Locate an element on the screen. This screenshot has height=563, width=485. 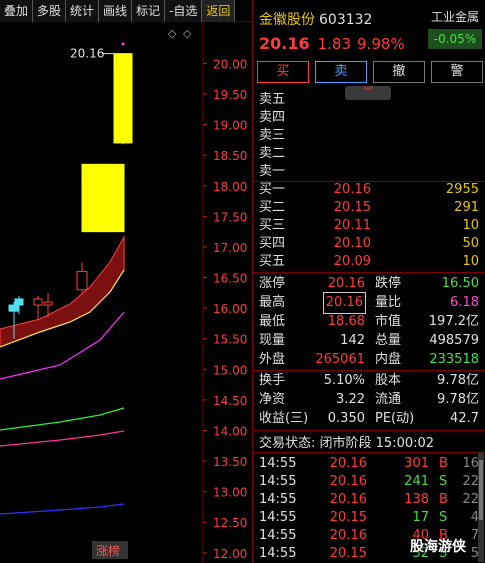
y-tick-label: 13.00 is located at coordinates (230, 493).